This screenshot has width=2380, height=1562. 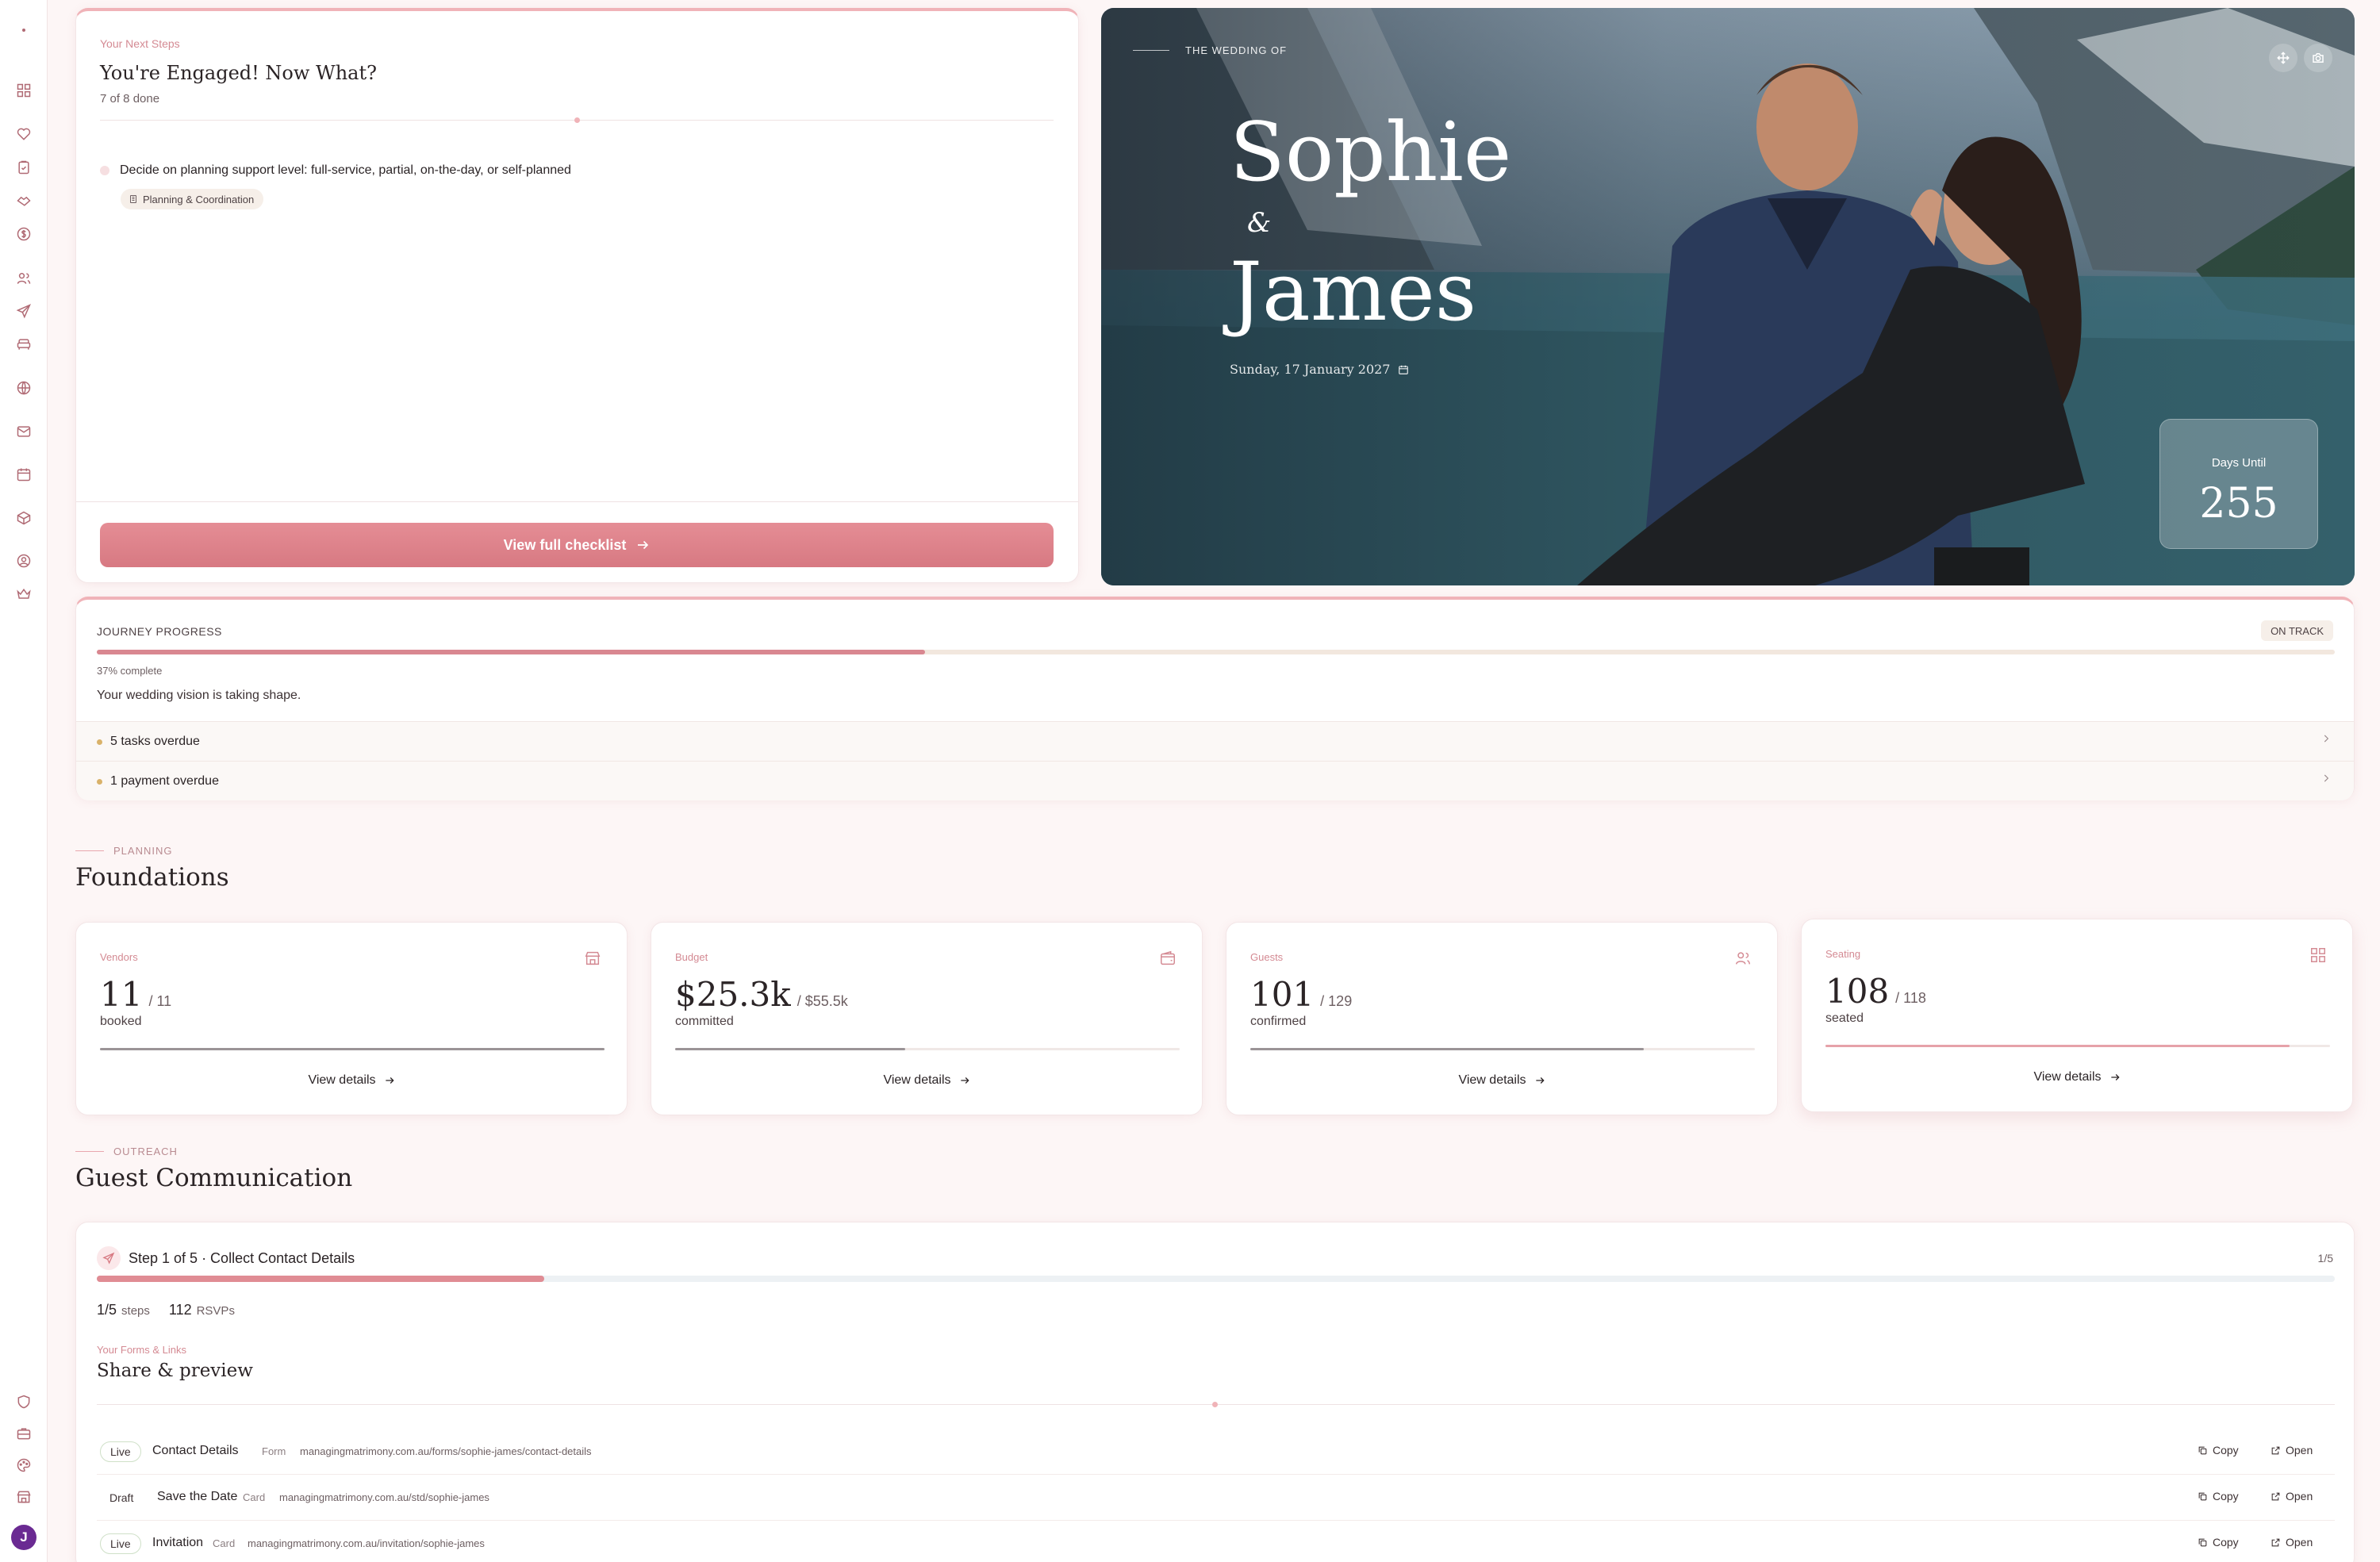 I want to click on stat-total: / 11, so click(x=160, y=1001).